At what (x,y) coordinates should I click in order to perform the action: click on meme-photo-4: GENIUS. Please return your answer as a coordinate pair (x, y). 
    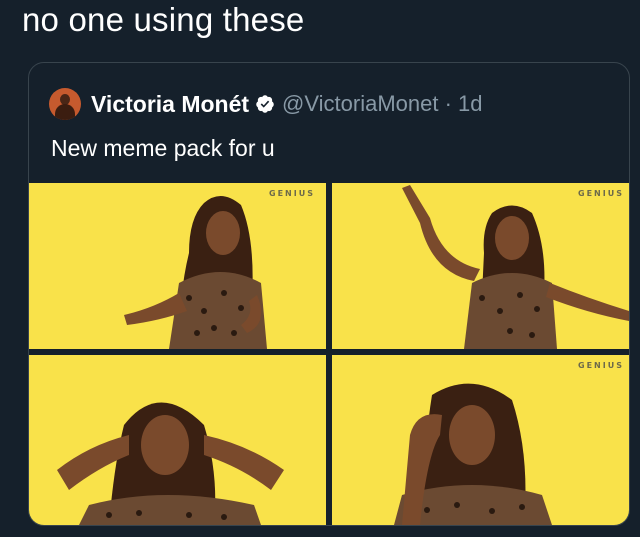
    Looking at the image, I should click on (480, 440).